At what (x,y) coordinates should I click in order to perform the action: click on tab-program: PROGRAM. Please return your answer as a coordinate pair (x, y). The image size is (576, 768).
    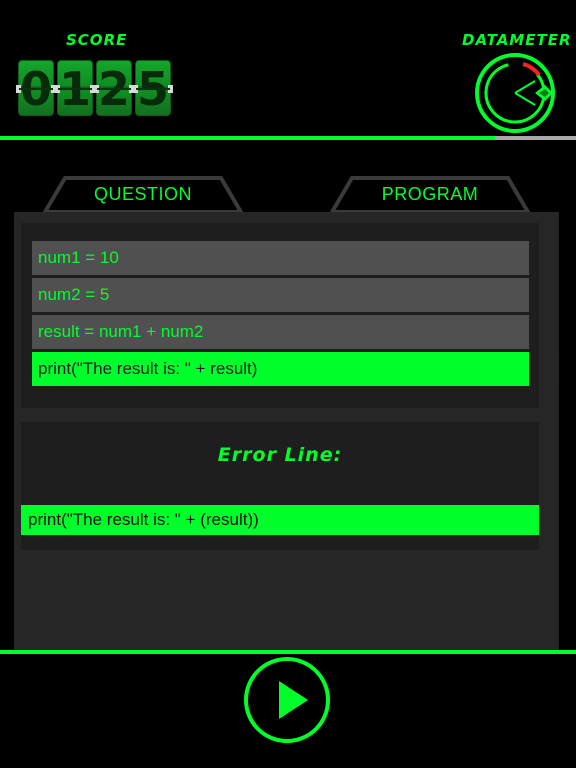
    Looking at the image, I should click on (430, 194).